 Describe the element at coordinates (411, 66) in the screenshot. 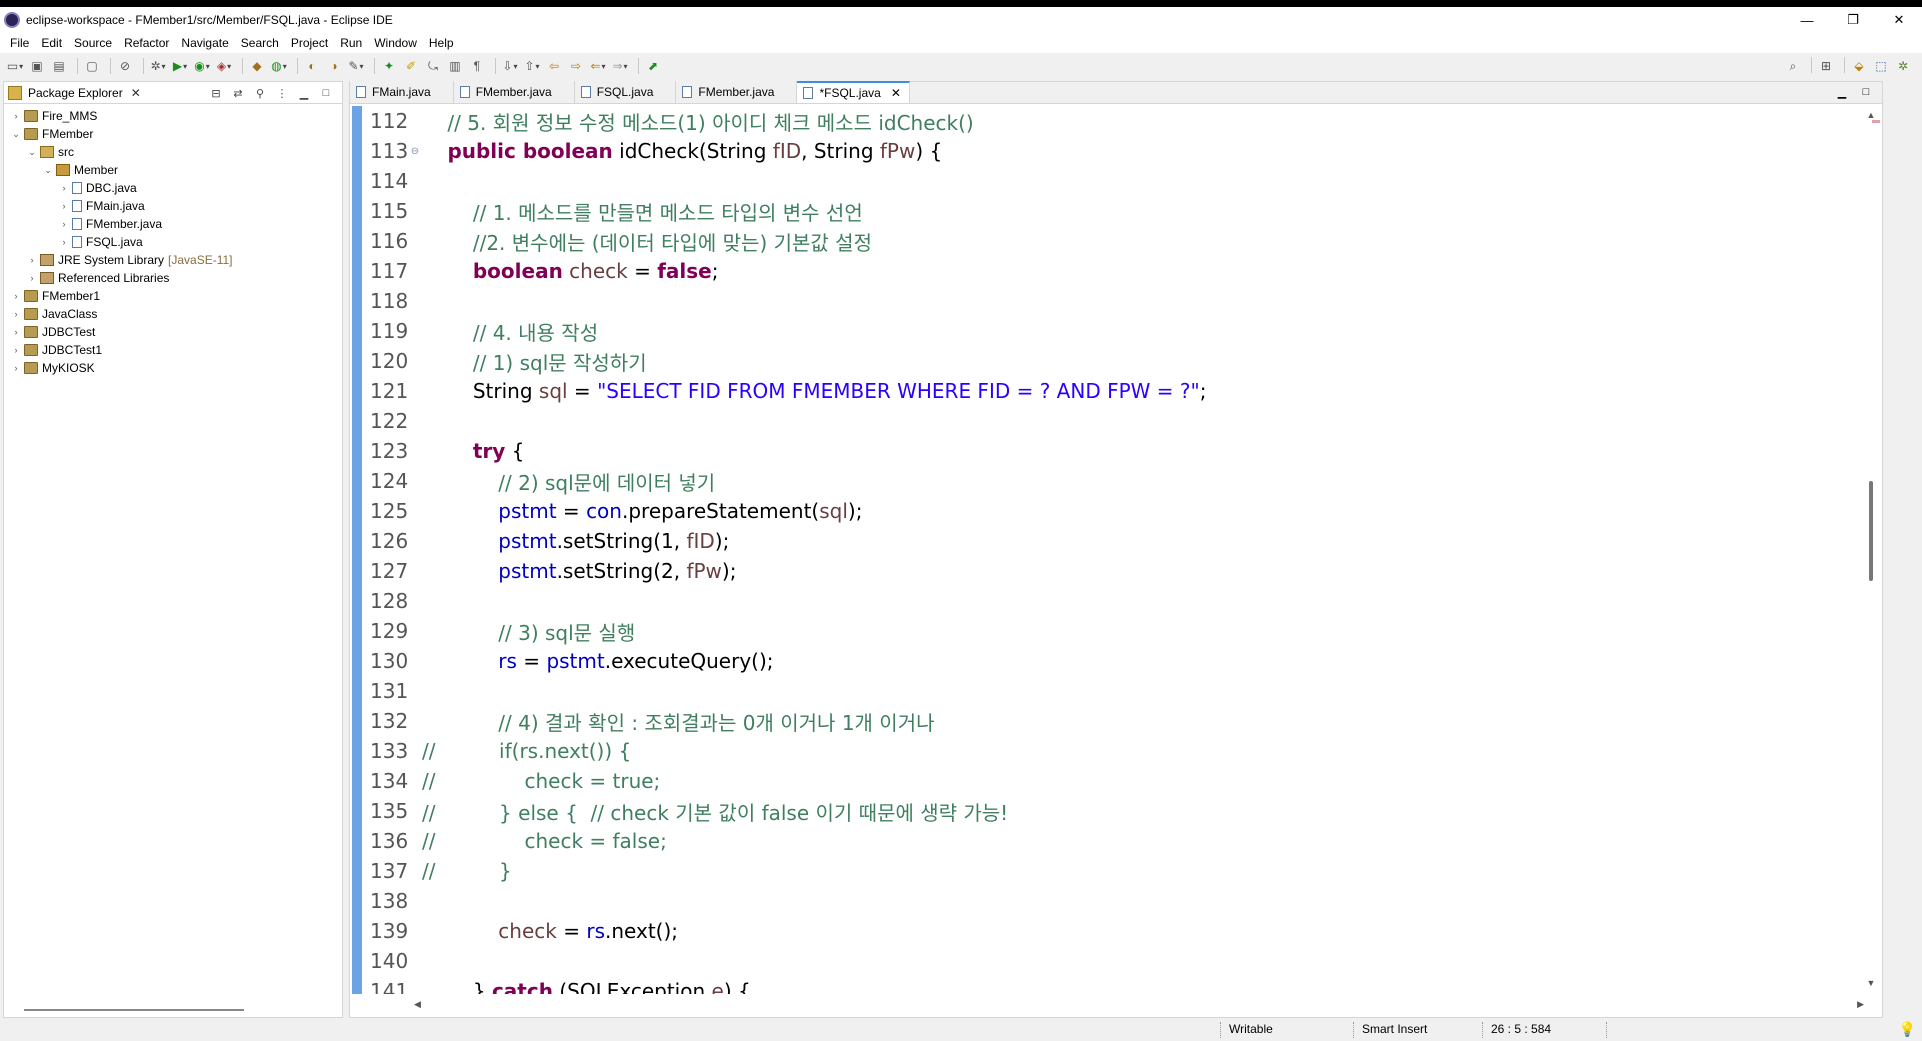

I see `mark-occurrences-icon: ✐` at that location.